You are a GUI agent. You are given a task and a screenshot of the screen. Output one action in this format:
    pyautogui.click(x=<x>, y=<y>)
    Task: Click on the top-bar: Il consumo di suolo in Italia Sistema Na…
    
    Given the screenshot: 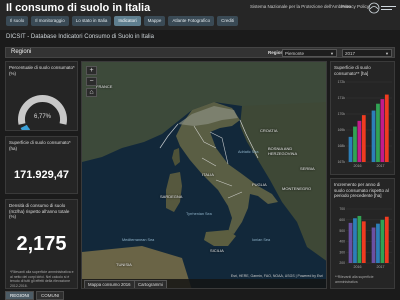 What is the action you would take?
    pyautogui.click(x=200, y=15)
    